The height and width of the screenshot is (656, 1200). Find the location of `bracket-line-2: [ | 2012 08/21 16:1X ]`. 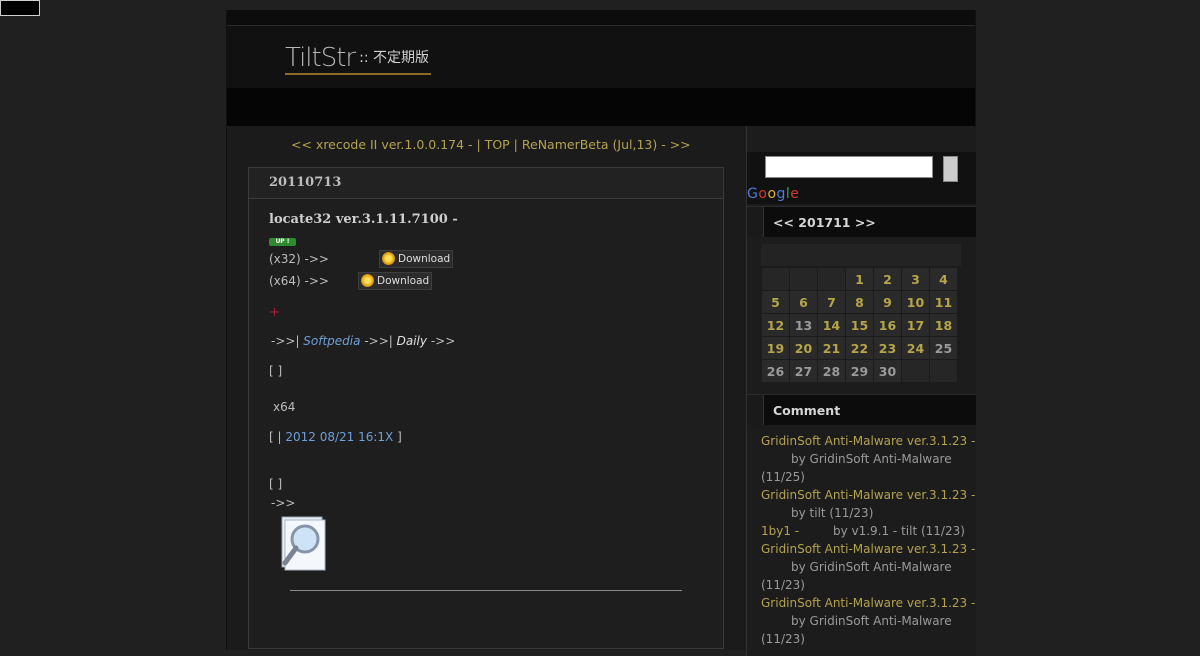

bracket-line-2: [ | 2012 08/21 16:1X ] is located at coordinates (335, 437).